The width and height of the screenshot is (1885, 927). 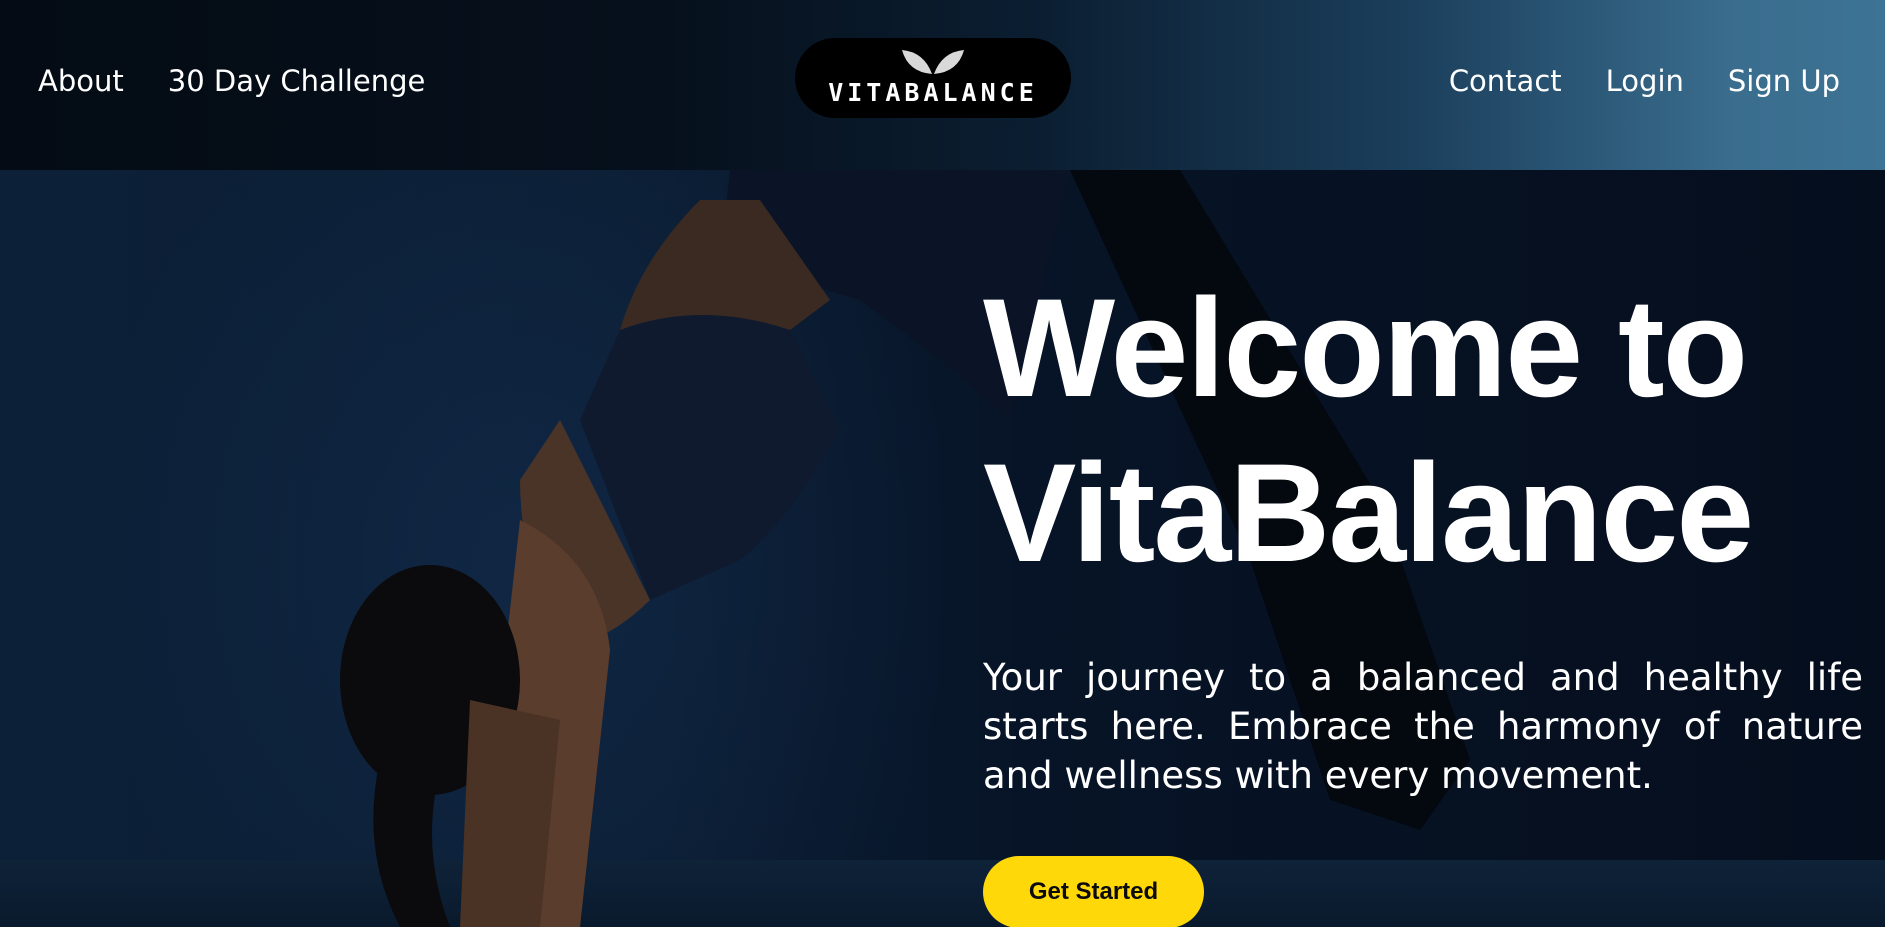 I want to click on nav-link-login: Login, so click(x=1645, y=81).